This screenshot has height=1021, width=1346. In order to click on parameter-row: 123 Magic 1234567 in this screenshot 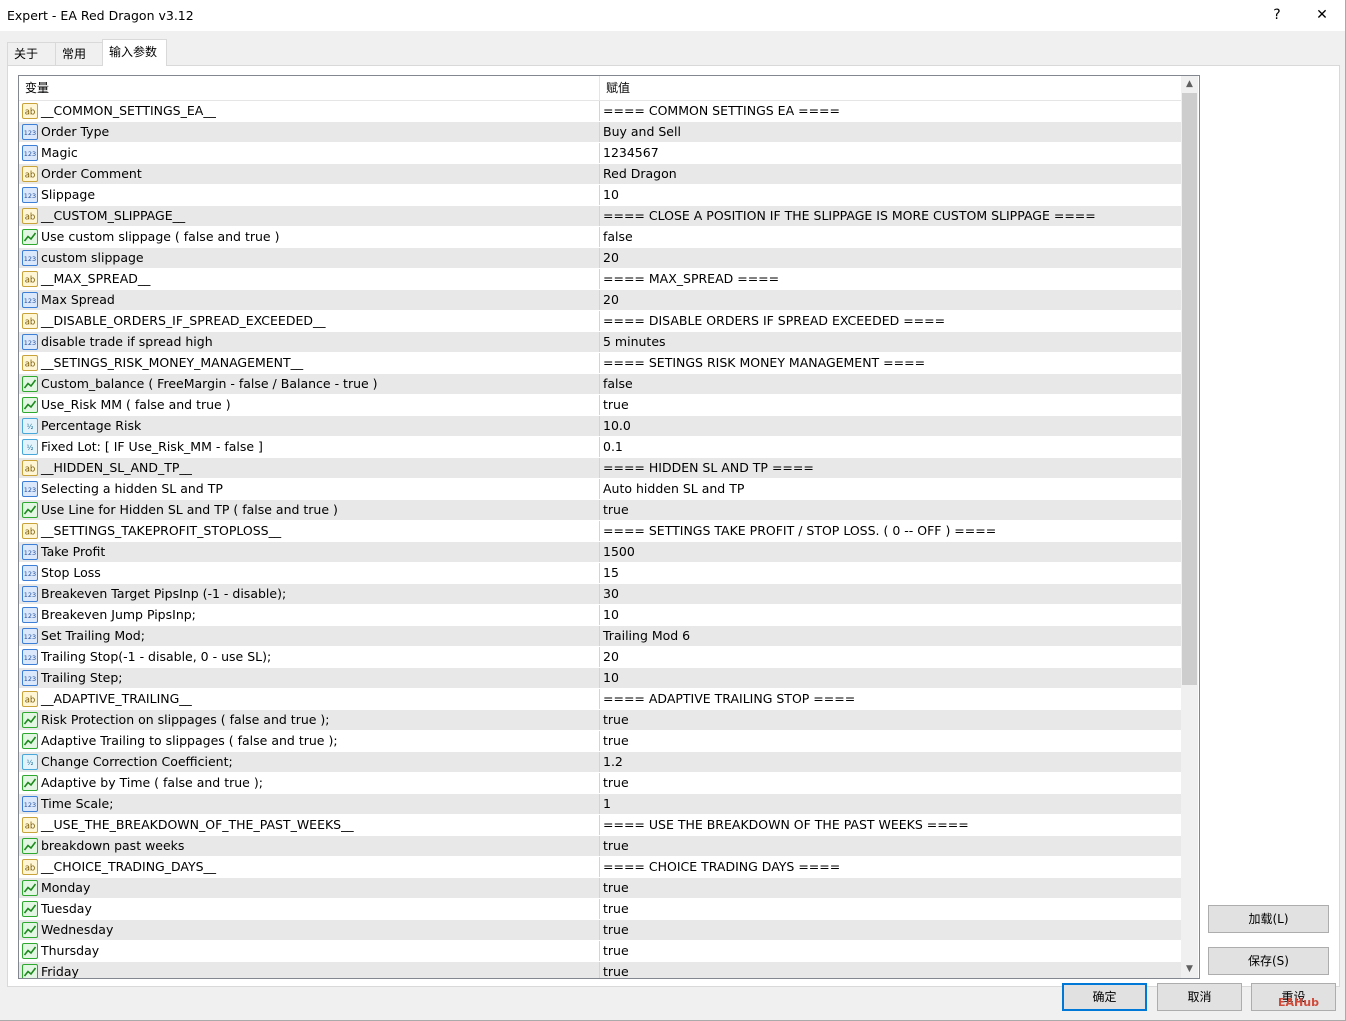, I will do `click(600, 153)`.